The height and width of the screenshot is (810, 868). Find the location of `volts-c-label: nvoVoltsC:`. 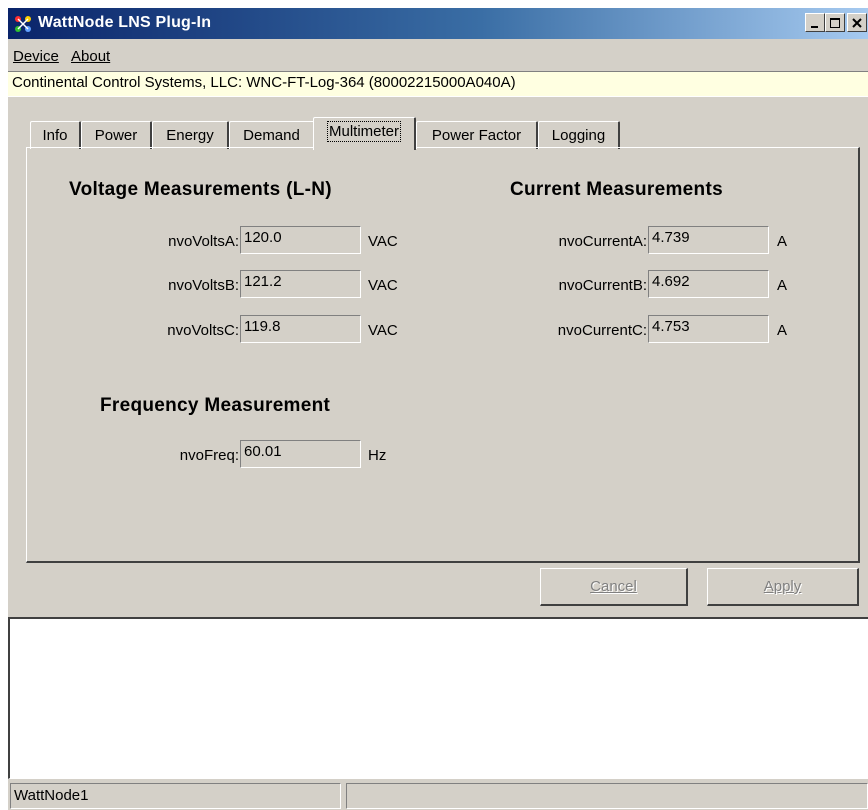

volts-c-label: nvoVoltsC: is located at coordinates (203, 330).